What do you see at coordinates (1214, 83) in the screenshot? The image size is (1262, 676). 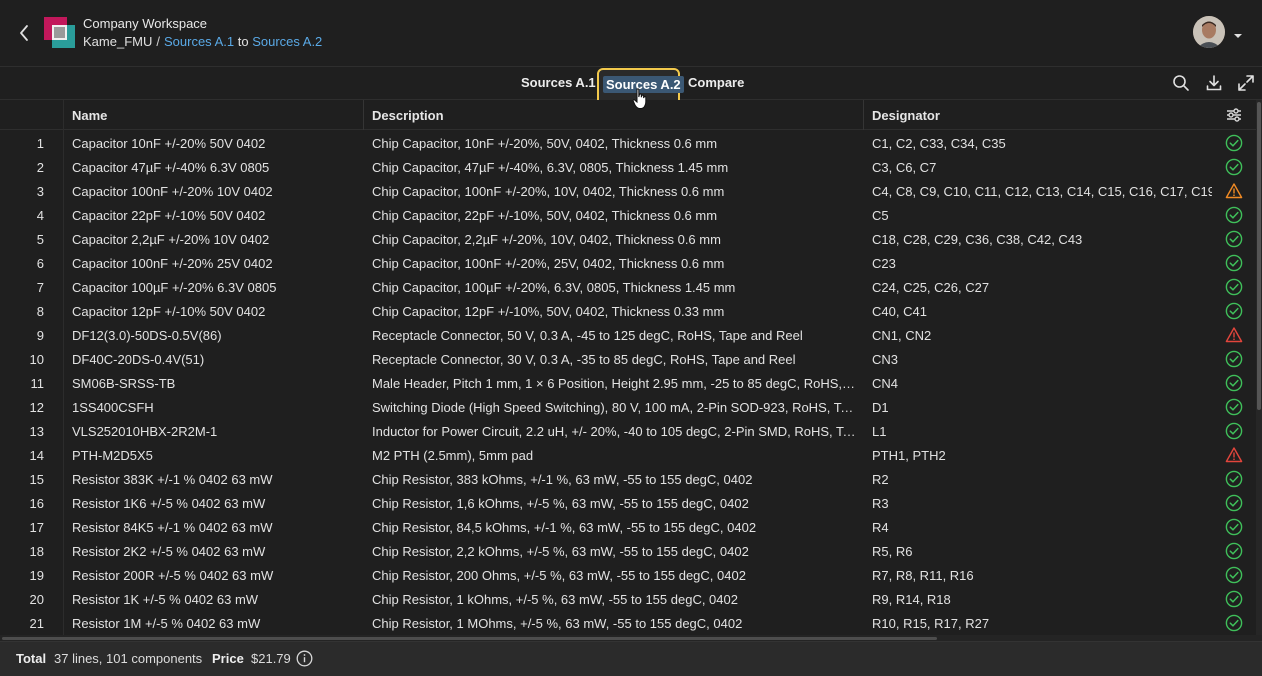 I see `download-icon` at bounding box center [1214, 83].